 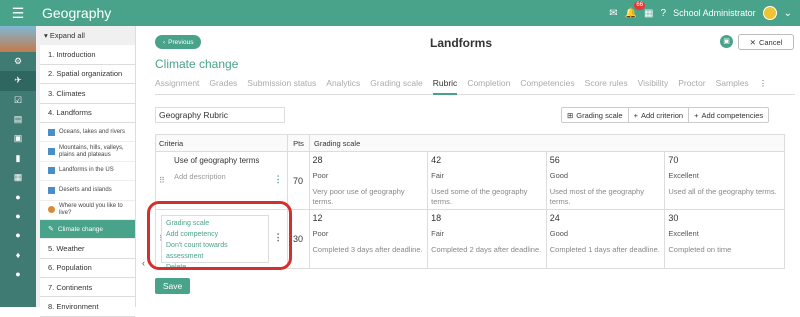 What do you see at coordinates (164, 42) in the screenshot?
I see `chevron-left-icon: ‹` at bounding box center [164, 42].